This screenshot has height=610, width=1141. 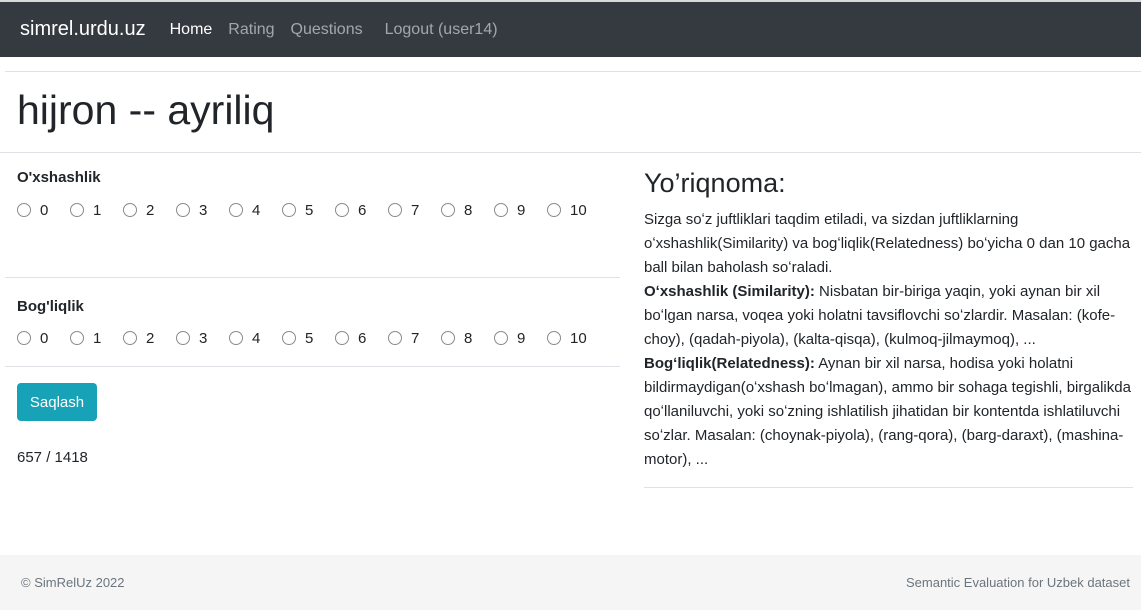 I want to click on relatedness-option-label: 1, so click(x=97, y=338).